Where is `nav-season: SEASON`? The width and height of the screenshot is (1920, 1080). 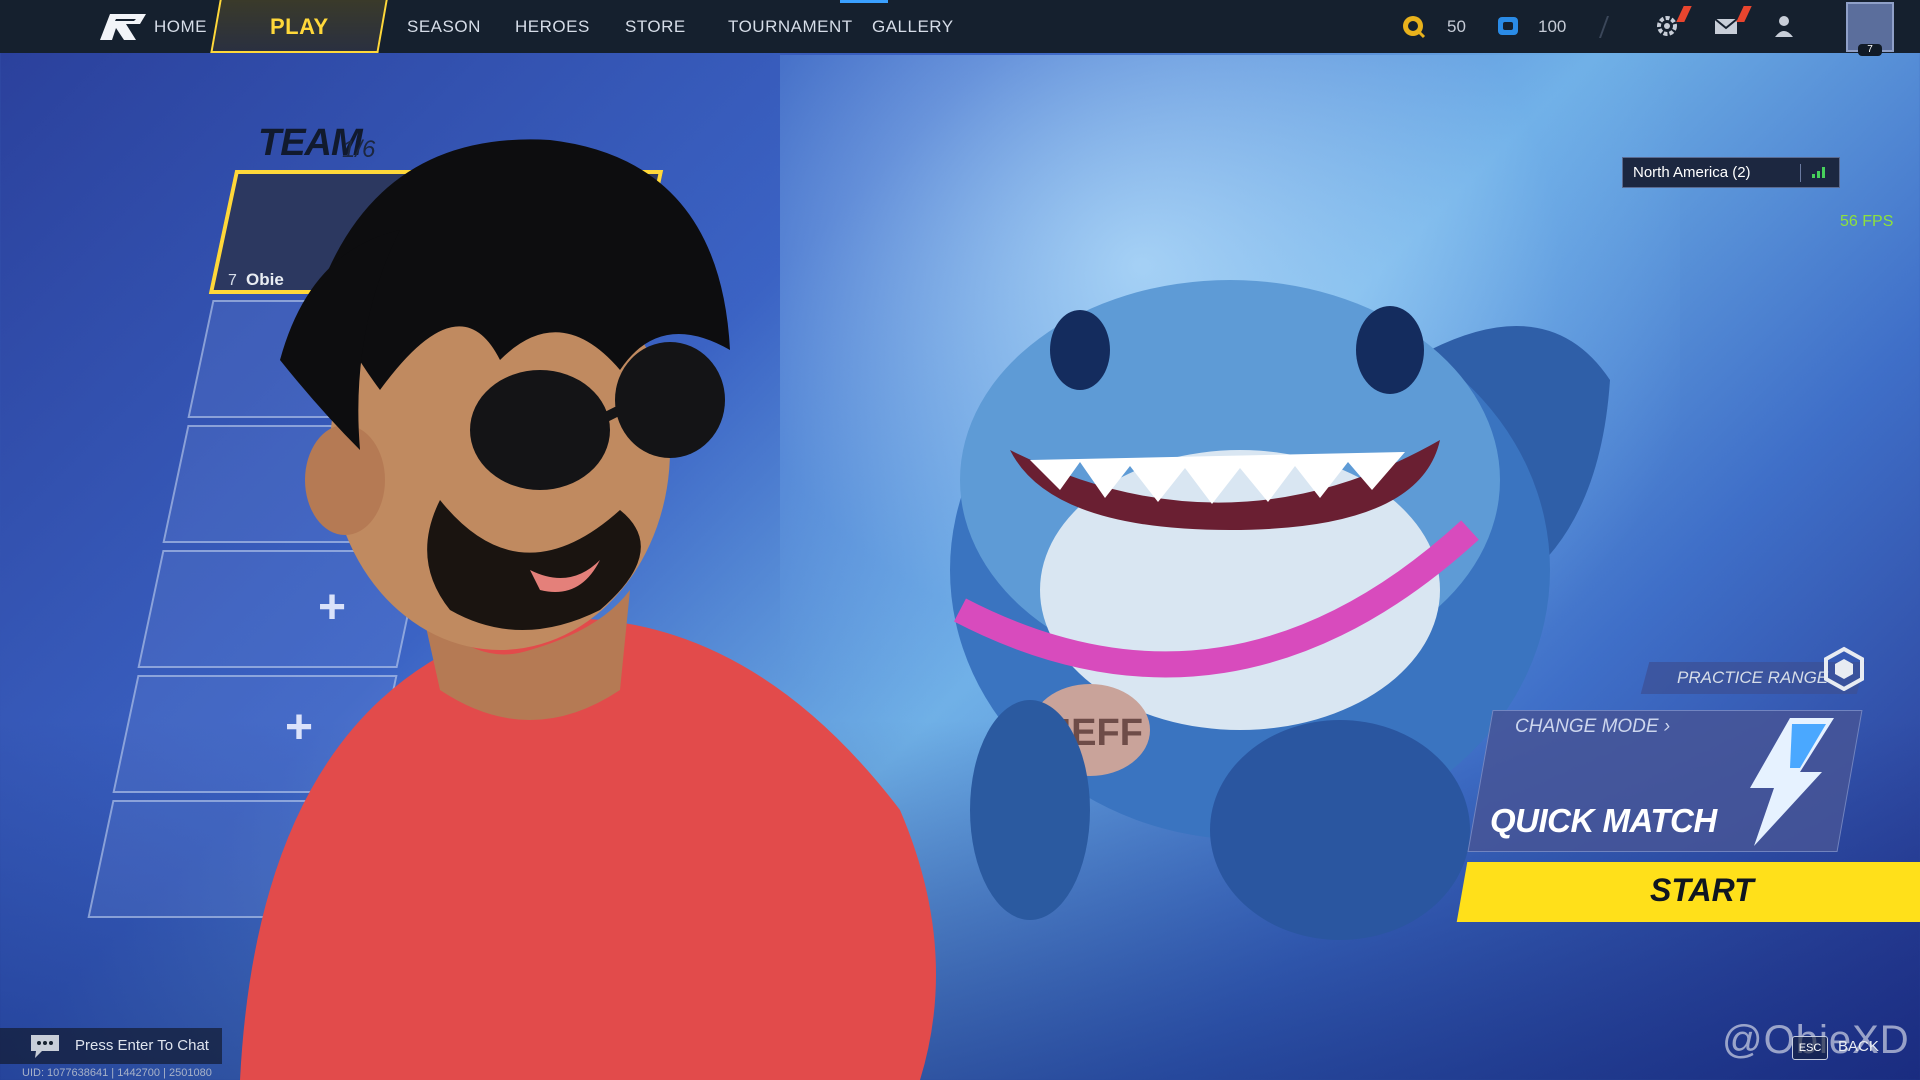
nav-season: SEASON is located at coordinates (444, 26).